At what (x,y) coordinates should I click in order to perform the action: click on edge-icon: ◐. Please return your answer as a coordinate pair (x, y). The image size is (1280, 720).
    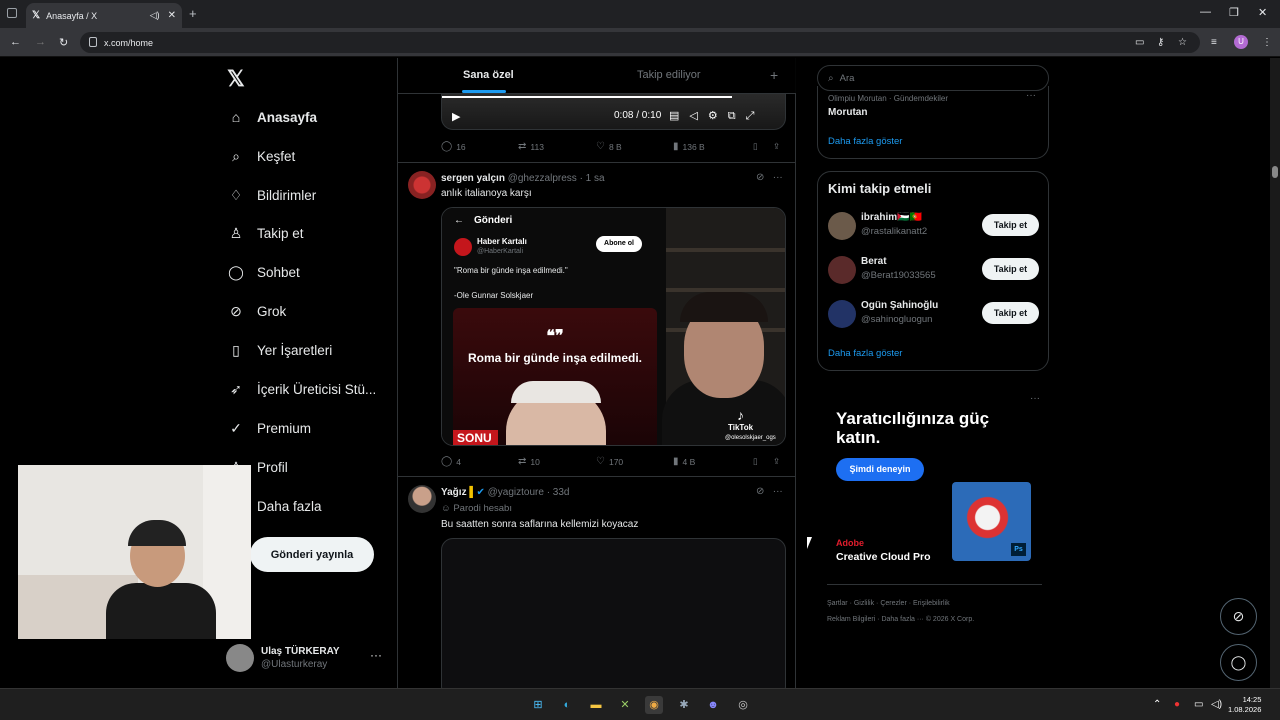
    Looking at the image, I should click on (567, 705).